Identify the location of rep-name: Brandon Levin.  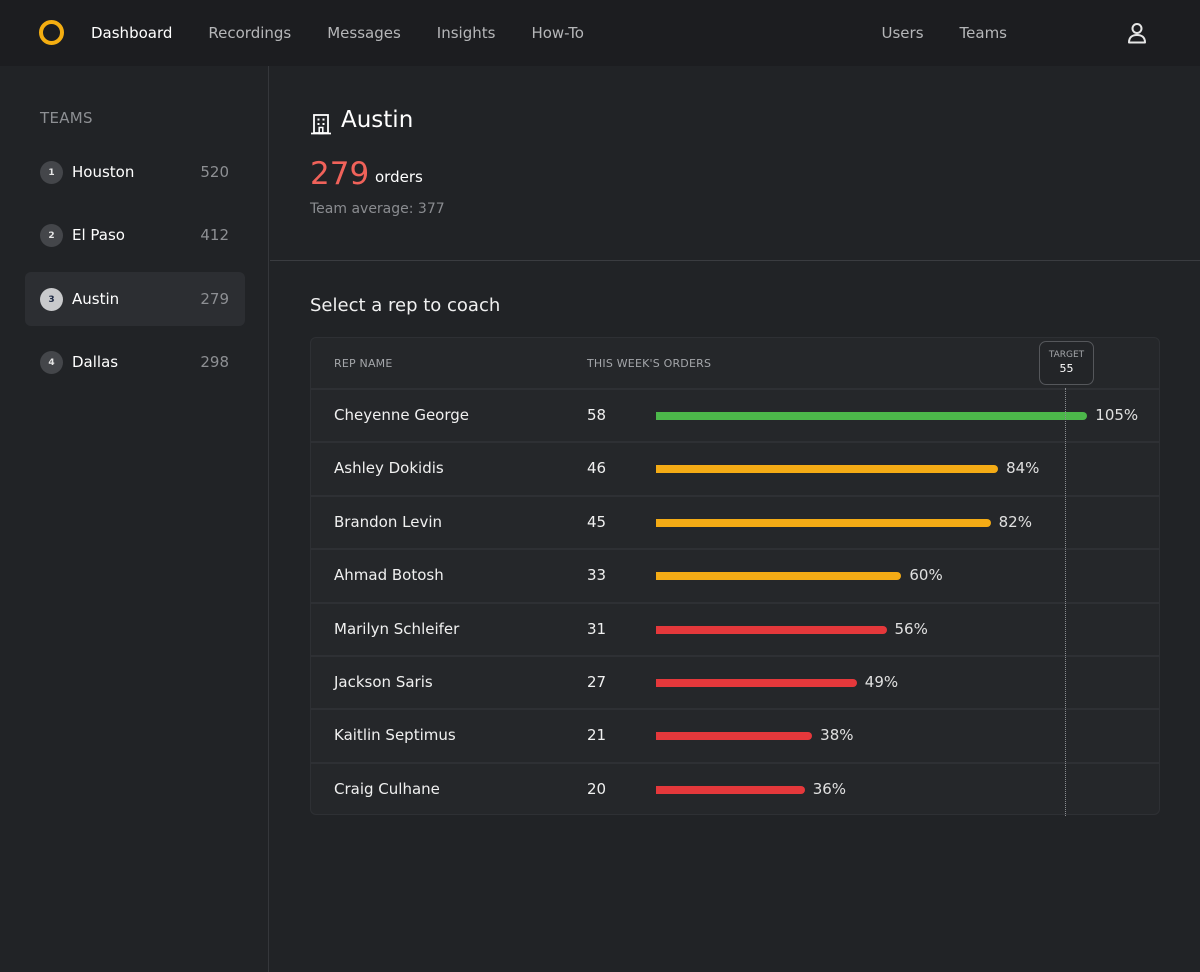
(388, 521).